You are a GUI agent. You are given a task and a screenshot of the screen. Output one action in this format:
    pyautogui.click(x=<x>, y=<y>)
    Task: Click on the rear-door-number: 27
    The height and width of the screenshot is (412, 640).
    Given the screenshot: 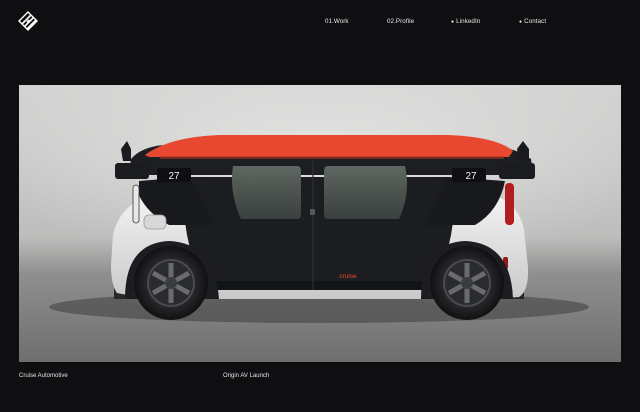 What is the action you would take?
    pyautogui.click(x=471, y=176)
    